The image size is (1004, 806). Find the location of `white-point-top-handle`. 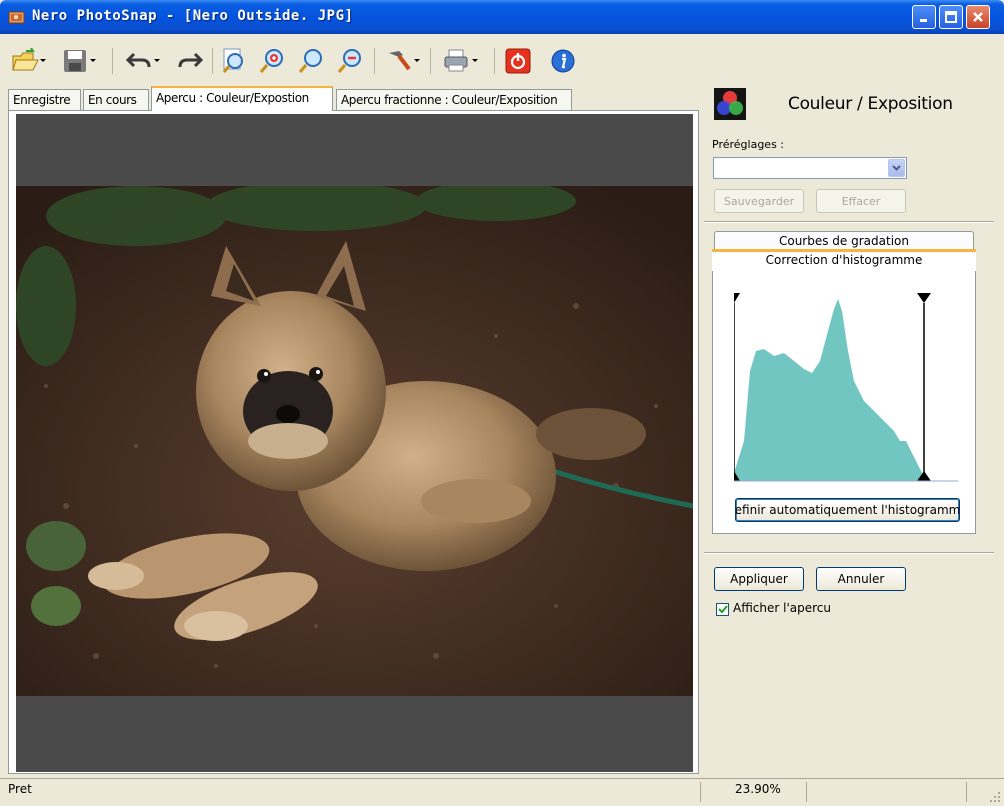

white-point-top-handle is located at coordinates (924, 298).